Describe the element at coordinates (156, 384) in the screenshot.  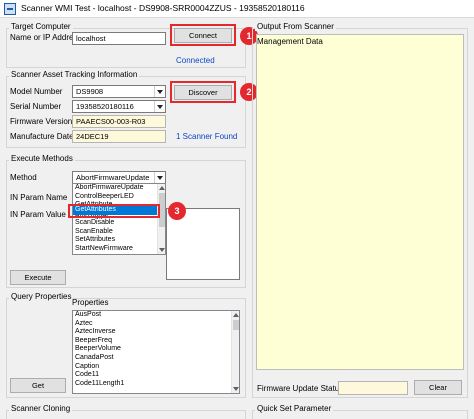
I see `property-item: Code11Length1` at that location.